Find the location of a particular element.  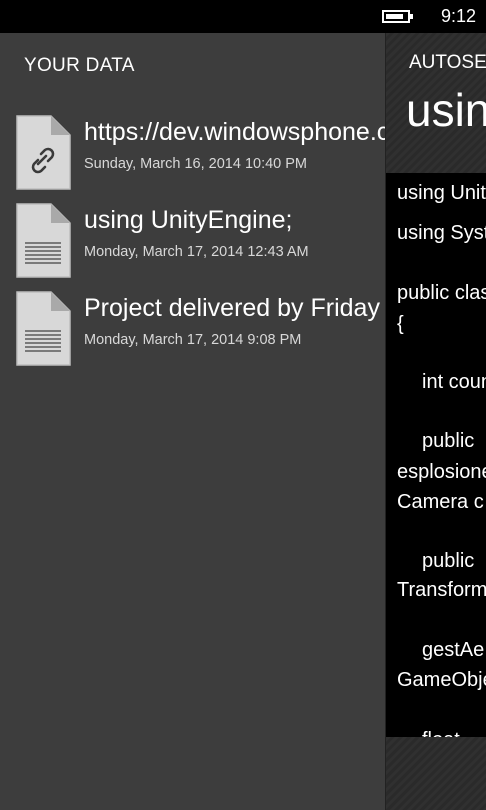

item-title: https://dev.windowsphone.com is located at coordinates (235, 132).